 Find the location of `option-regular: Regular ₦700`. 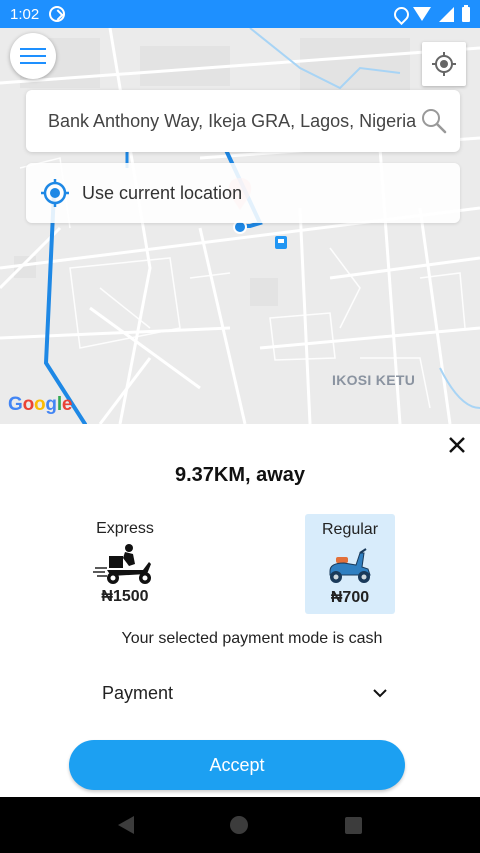

option-regular: Regular ₦700 is located at coordinates (350, 564).